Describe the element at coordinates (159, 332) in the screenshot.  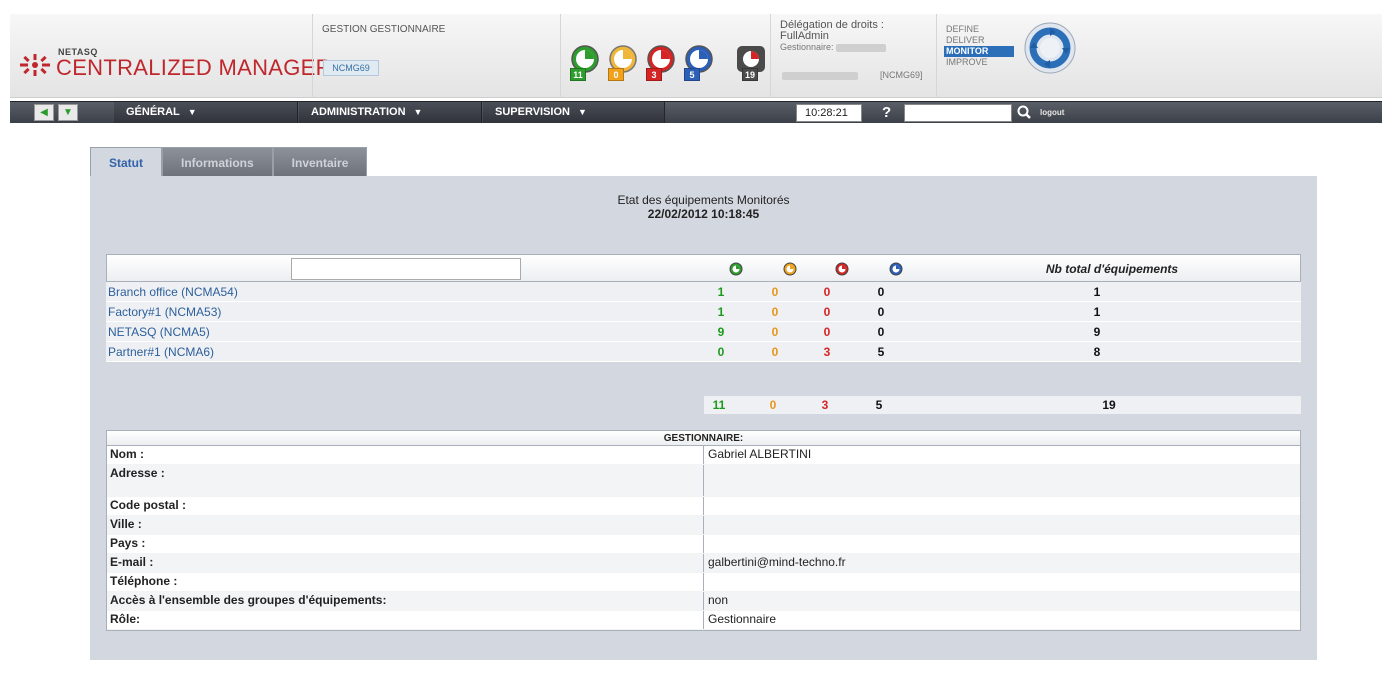
I see `equipment-group-link: NETASQ (NCMA5)` at that location.